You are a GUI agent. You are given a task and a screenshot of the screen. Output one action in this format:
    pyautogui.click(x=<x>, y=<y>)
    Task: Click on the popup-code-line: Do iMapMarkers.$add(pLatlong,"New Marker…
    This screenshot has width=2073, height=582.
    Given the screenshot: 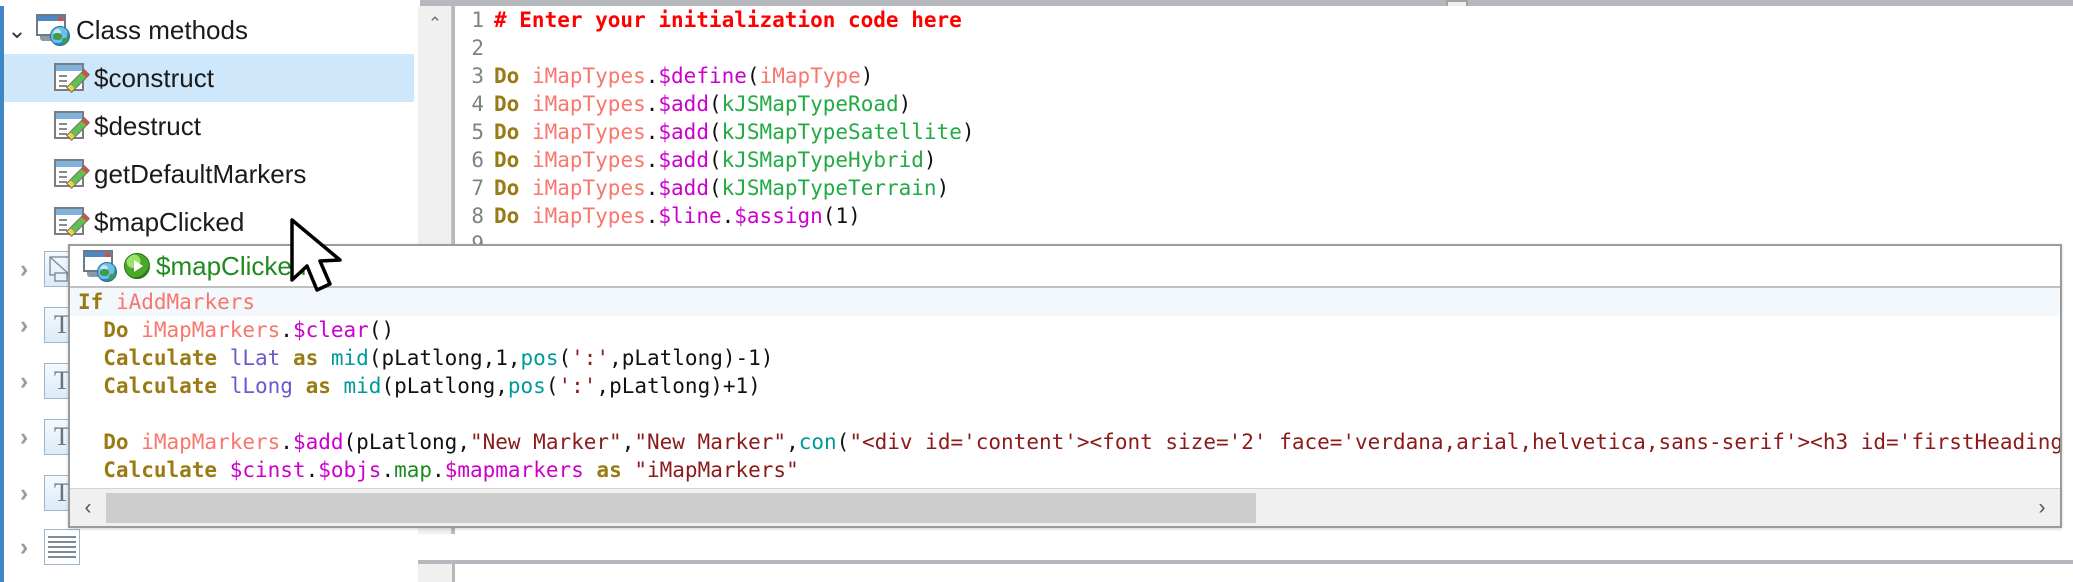 What is the action you would take?
    pyautogui.click(x=1065, y=442)
    